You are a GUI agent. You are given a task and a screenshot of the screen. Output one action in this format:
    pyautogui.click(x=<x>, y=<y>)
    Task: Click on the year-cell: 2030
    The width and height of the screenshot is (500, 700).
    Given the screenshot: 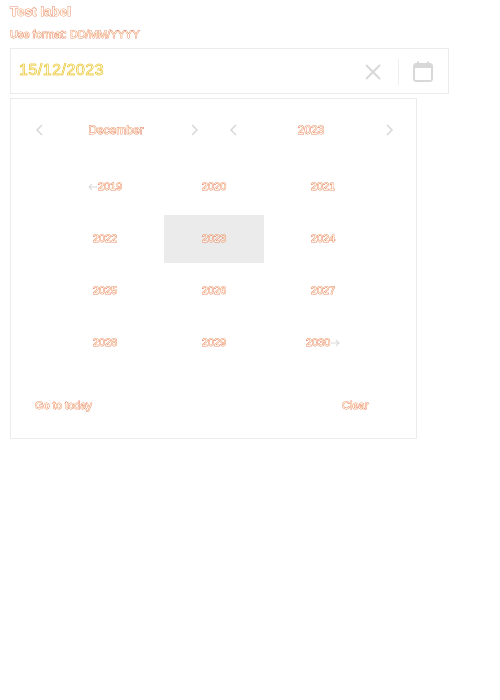 What is the action you would take?
    pyautogui.click(x=323, y=343)
    